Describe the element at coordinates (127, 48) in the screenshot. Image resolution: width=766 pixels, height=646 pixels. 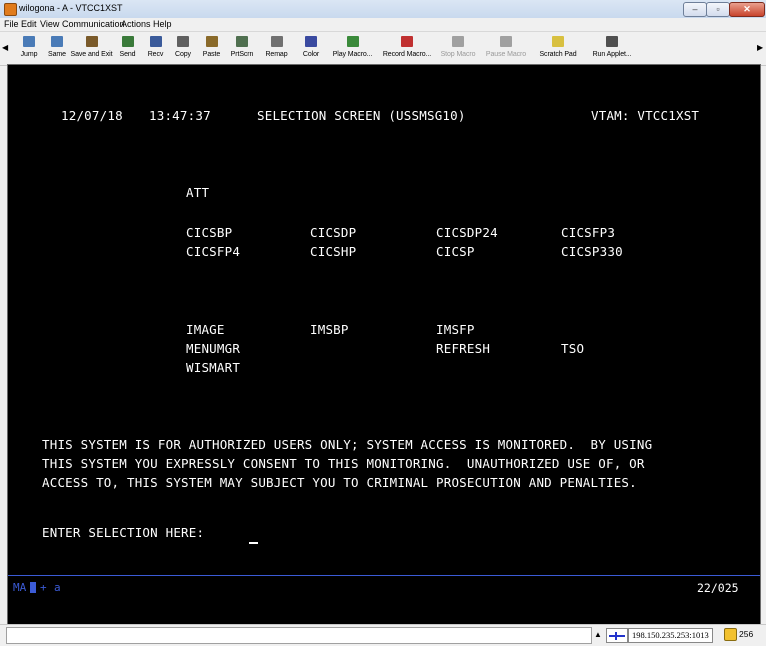
I see `toolbar-send-button: Send` at that location.